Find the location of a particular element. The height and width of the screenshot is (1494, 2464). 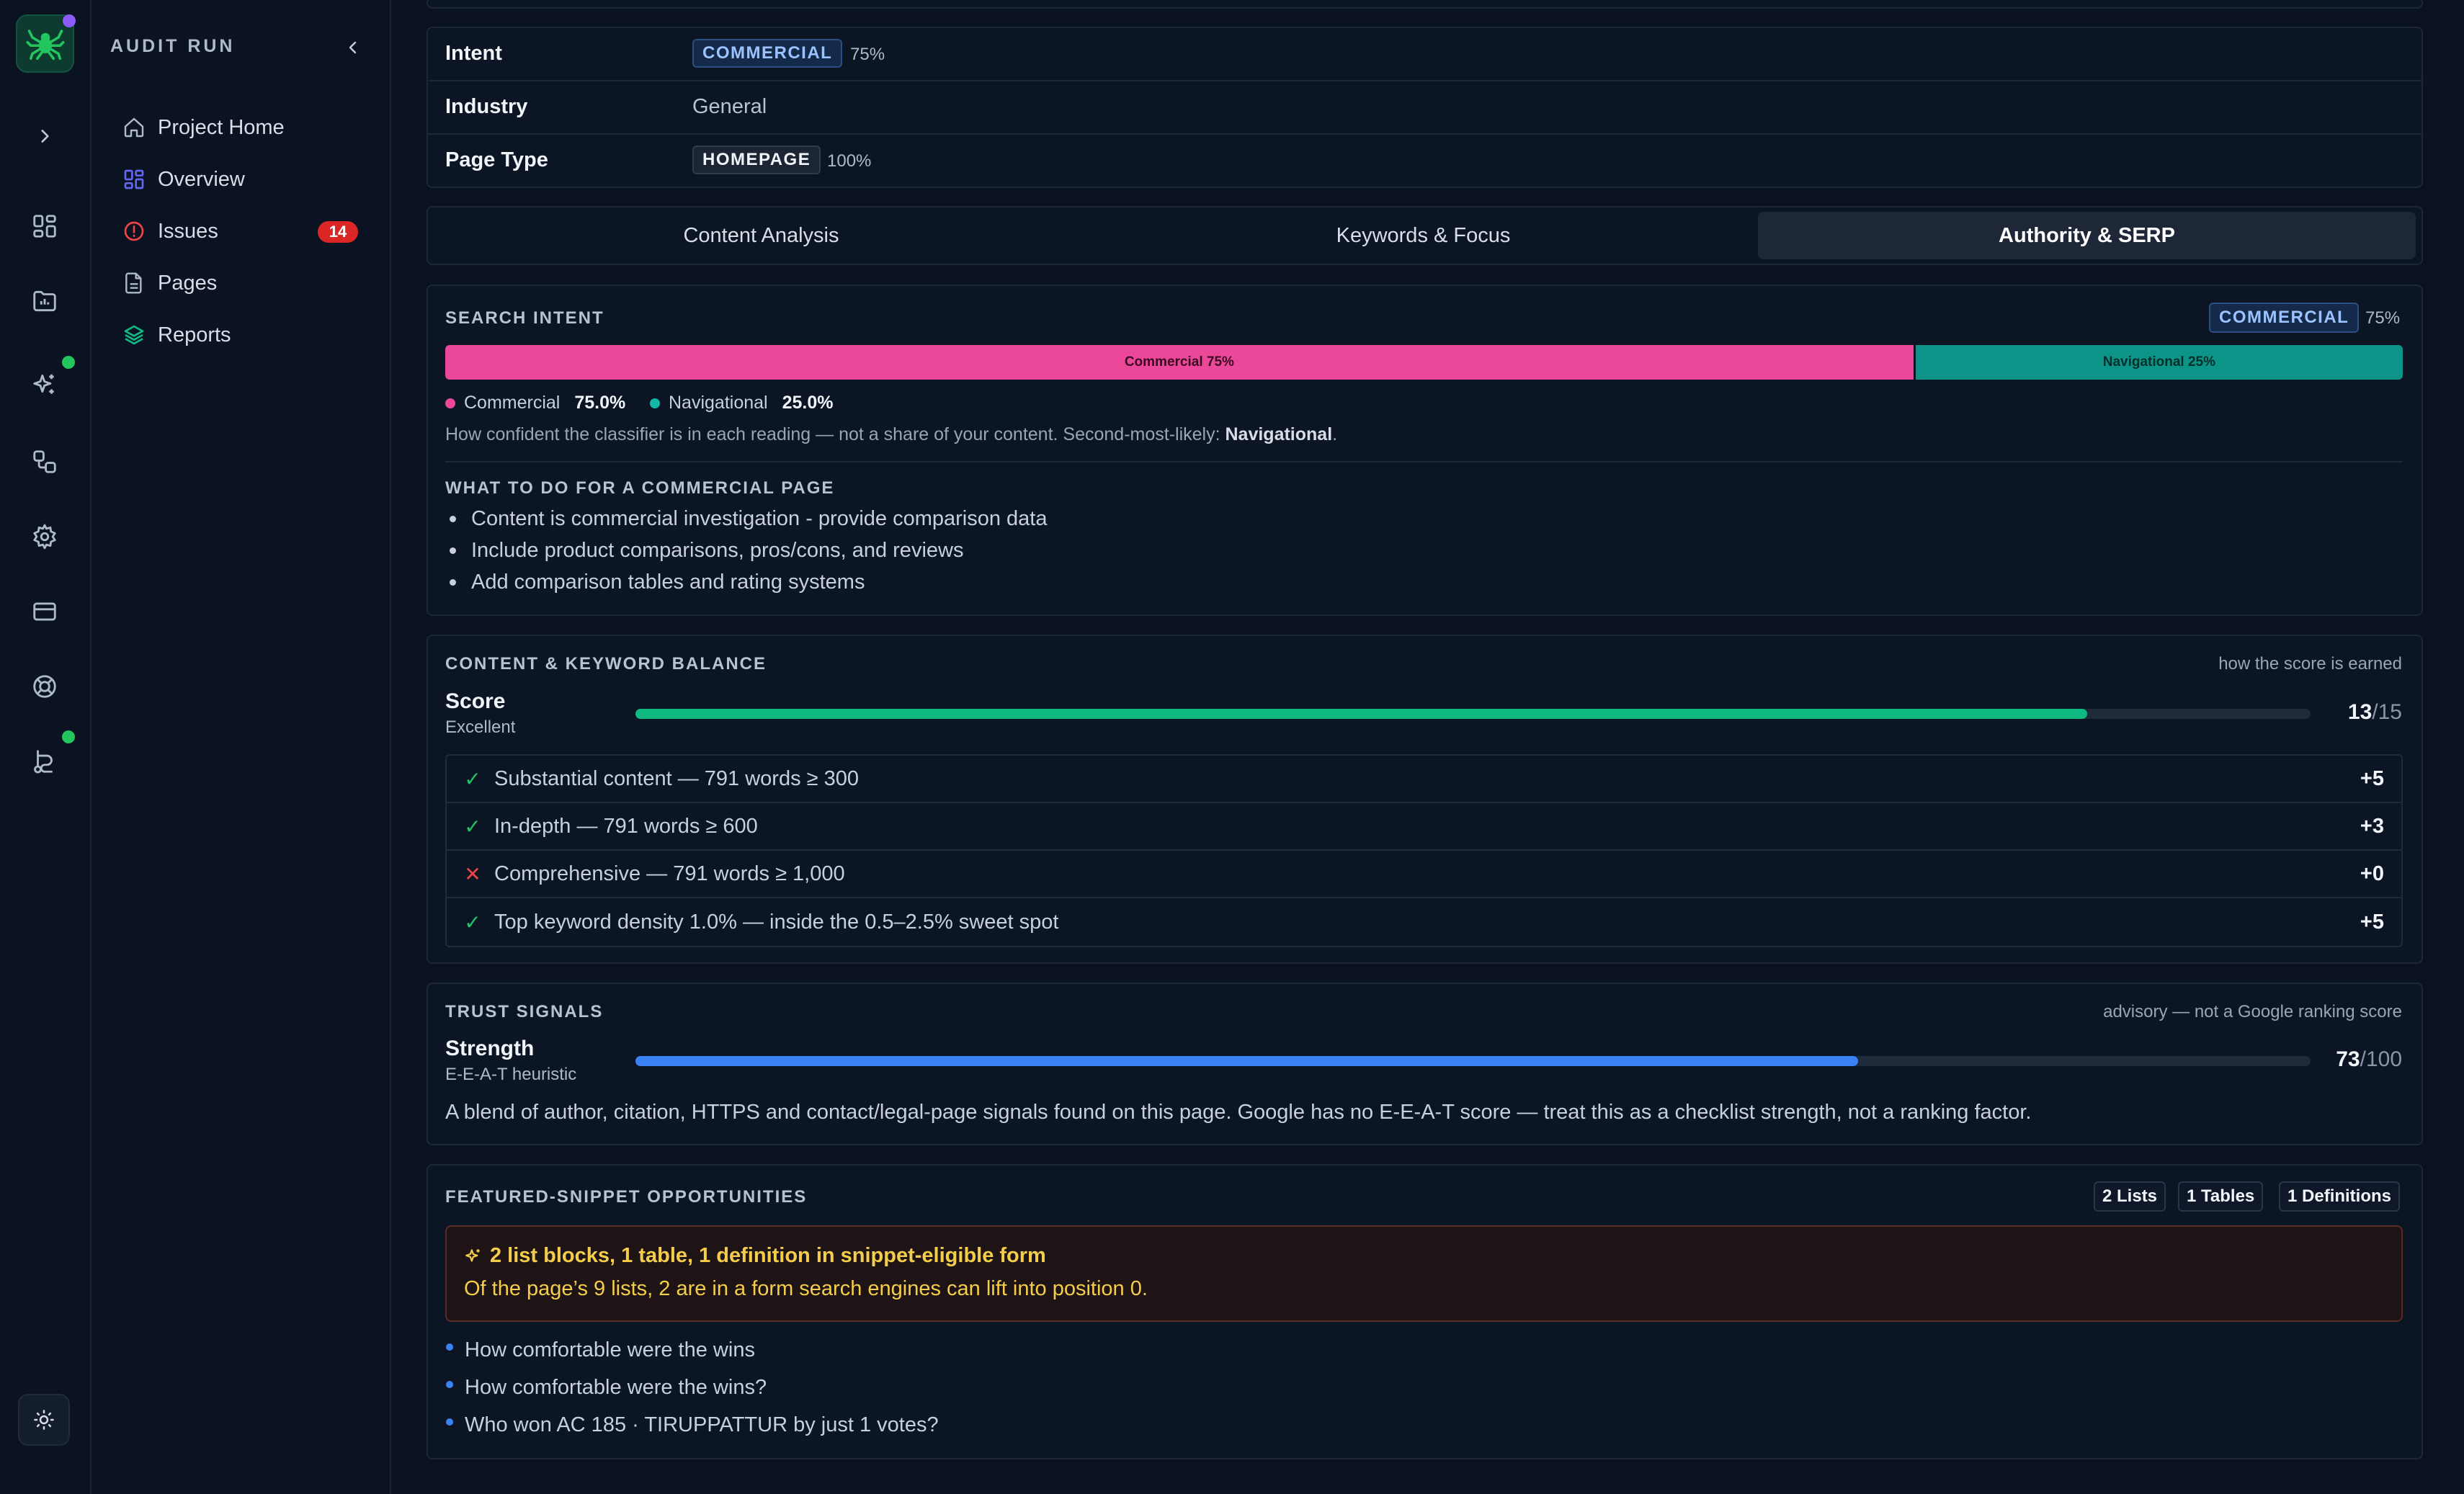

collapse-sidebar-button is located at coordinates (353, 47).